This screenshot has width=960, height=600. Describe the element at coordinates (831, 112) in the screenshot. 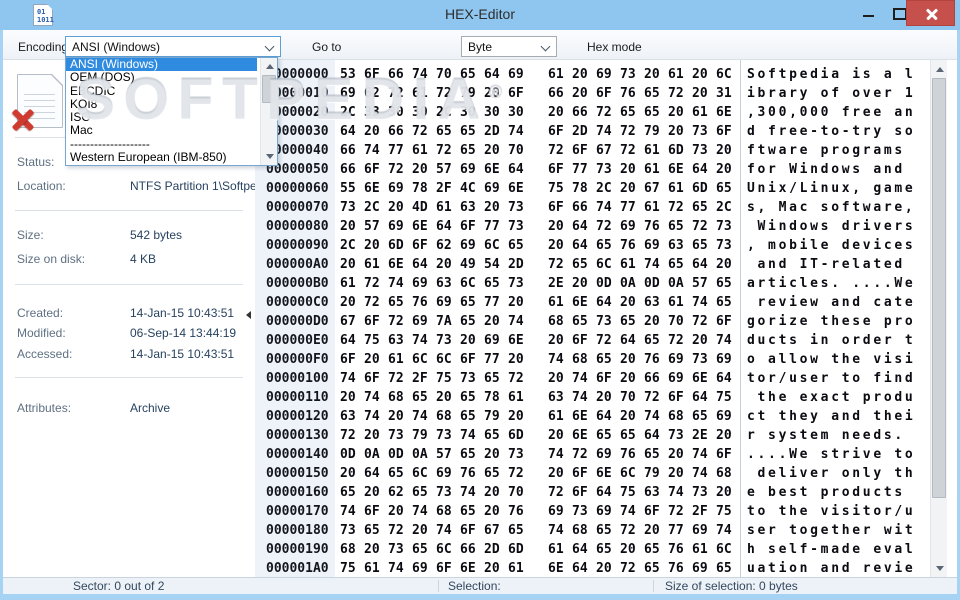

I see `ascii-text: ,300,000 free an` at that location.